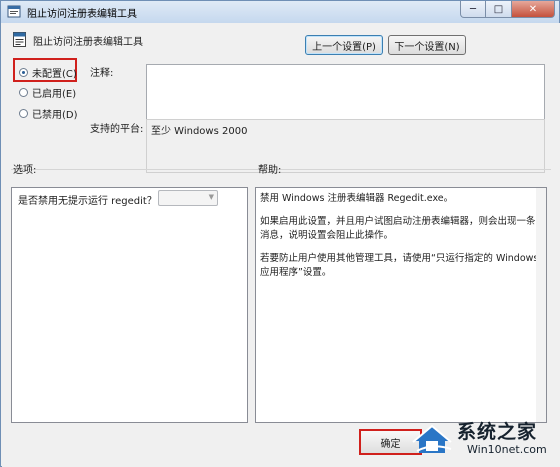 The height and width of the screenshot is (467, 560). What do you see at coordinates (188, 198) in the screenshot?
I see `regedit-combo-box: ▼` at bounding box center [188, 198].